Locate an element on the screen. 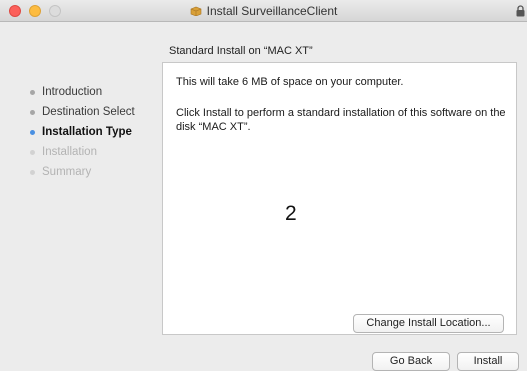  step-installation: Installation is located at coordinates (82, 152).